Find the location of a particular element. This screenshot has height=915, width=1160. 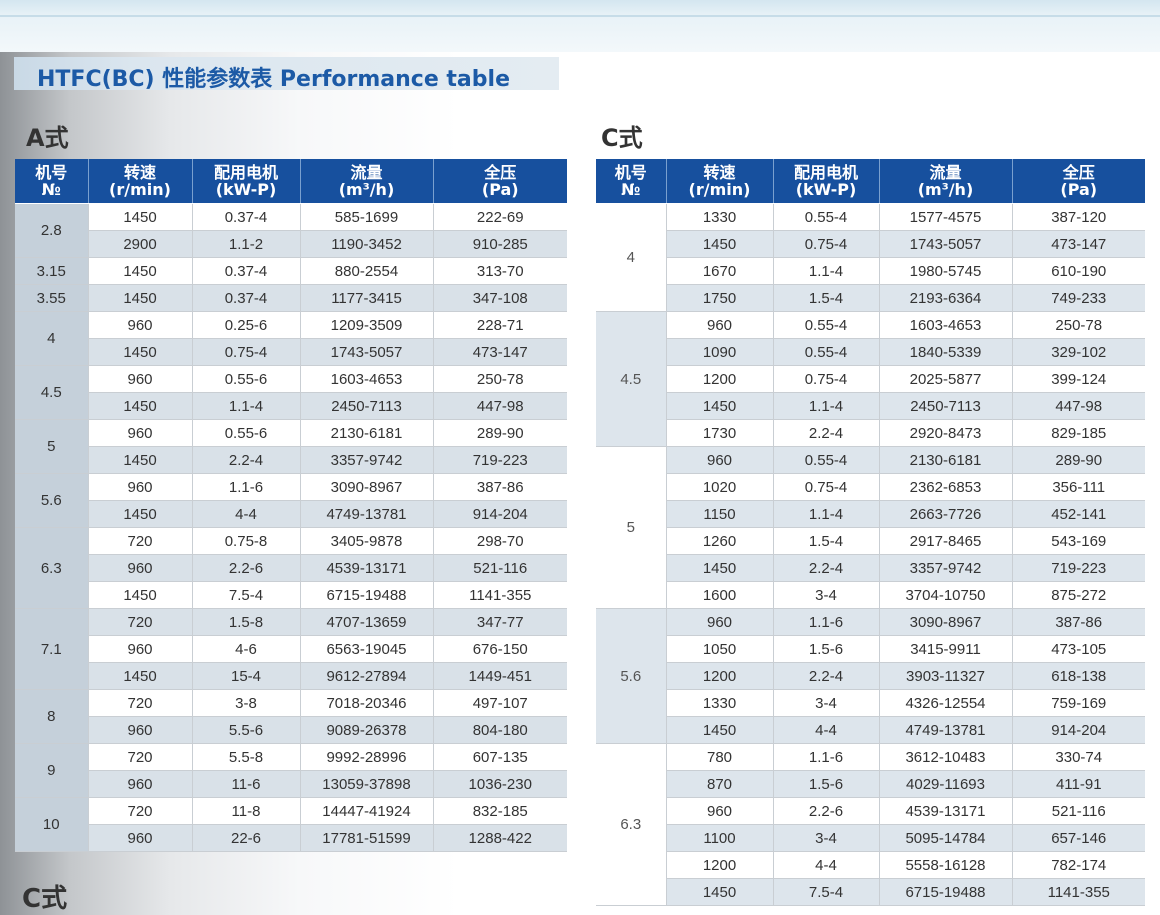

flow-cell: 1980-5745 is located at coordinates (946, 271).